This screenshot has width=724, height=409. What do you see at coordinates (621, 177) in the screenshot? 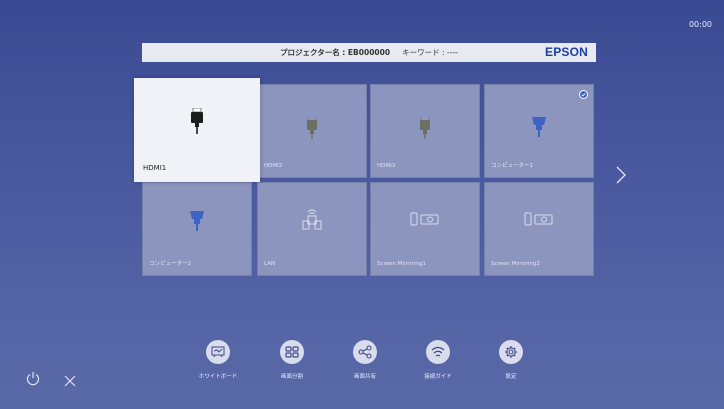
I see `chevron-right-icon` at bounding box center [621, 177].